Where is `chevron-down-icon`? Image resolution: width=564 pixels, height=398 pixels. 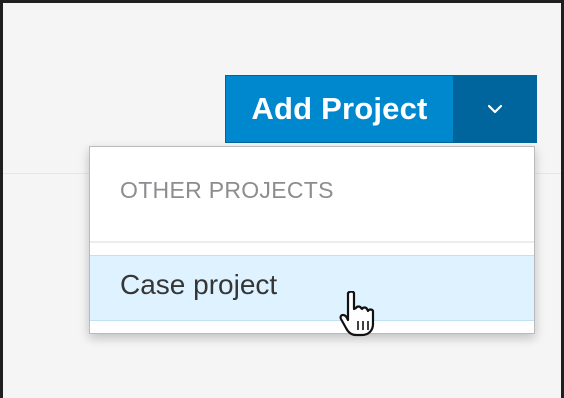 chevron-down-icon is located at coordinates (495, 109).